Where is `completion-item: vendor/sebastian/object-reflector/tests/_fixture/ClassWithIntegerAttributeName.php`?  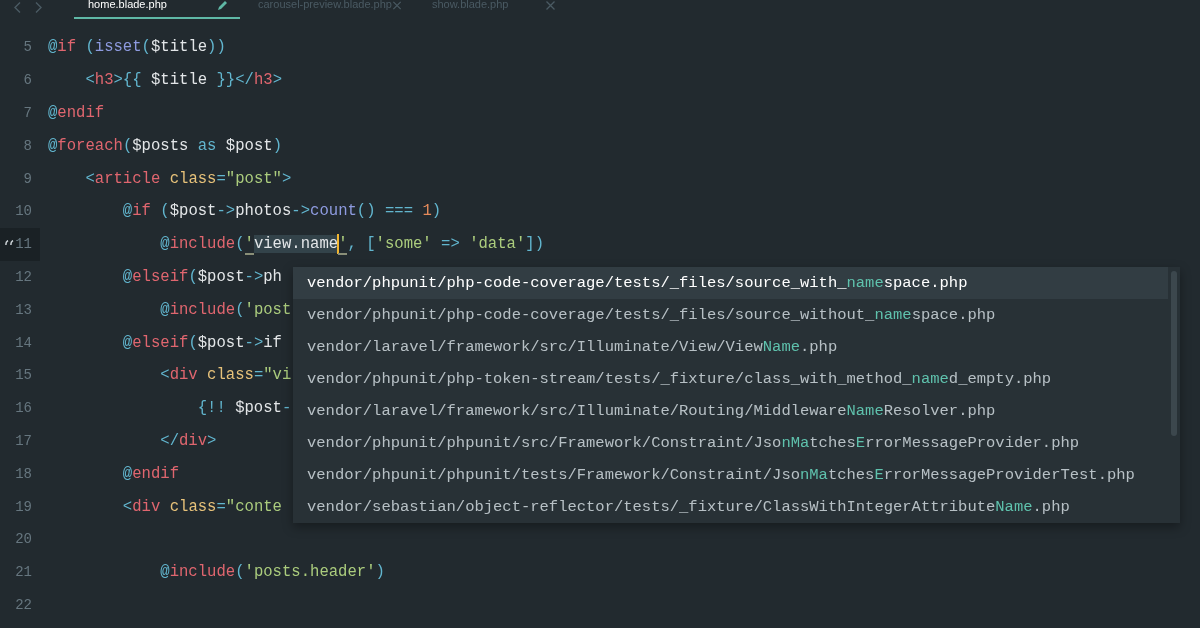
completion-item: vendor/sebastian/object-reflector/tests/_fixture/ClassWithIntegerAttributeName.php is located at coordinates (730, 507).